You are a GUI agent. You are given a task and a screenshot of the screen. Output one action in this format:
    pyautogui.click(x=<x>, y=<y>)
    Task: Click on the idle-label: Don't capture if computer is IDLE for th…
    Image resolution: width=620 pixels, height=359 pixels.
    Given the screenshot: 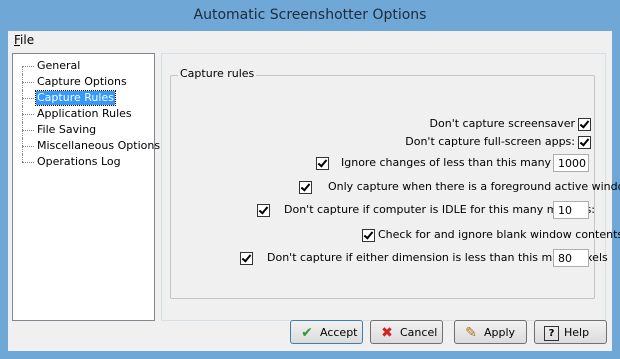 What is the action you would take?
    pyautogui.click(x=440, y=209)
    